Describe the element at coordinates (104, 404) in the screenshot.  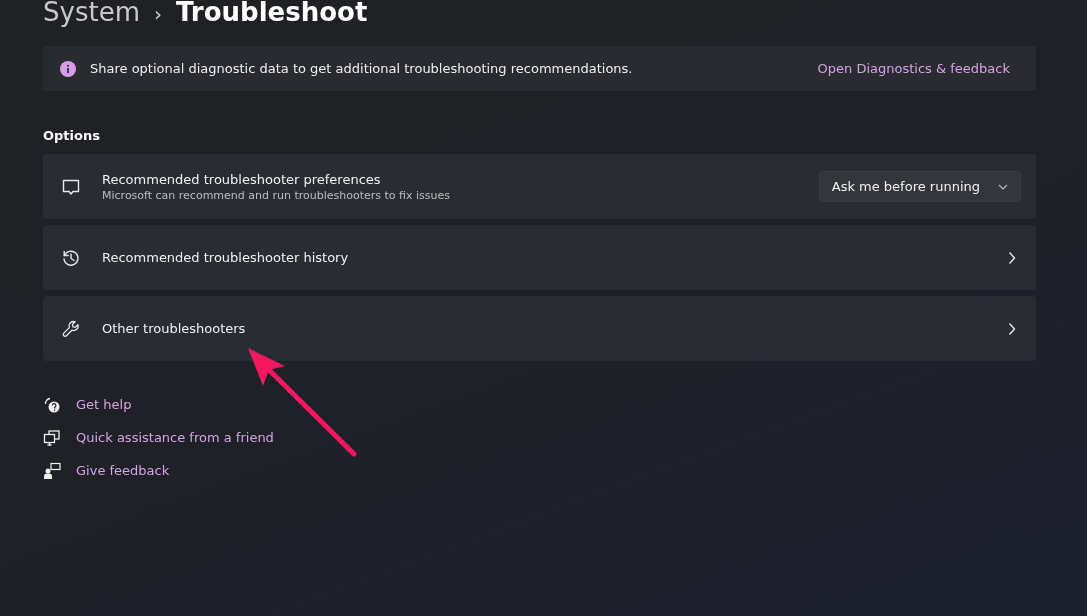
I see `help-link: Get help` at that location.